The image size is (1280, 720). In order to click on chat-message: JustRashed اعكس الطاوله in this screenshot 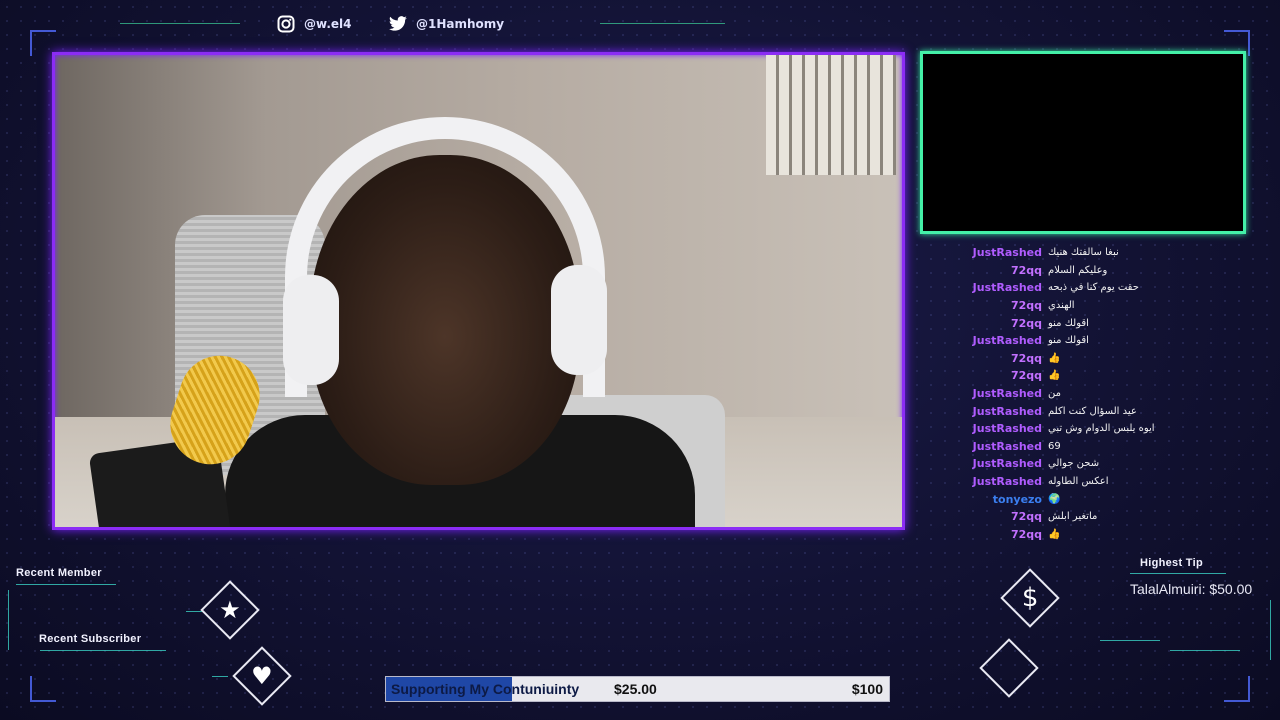, I will do `click(1095, 482)`.